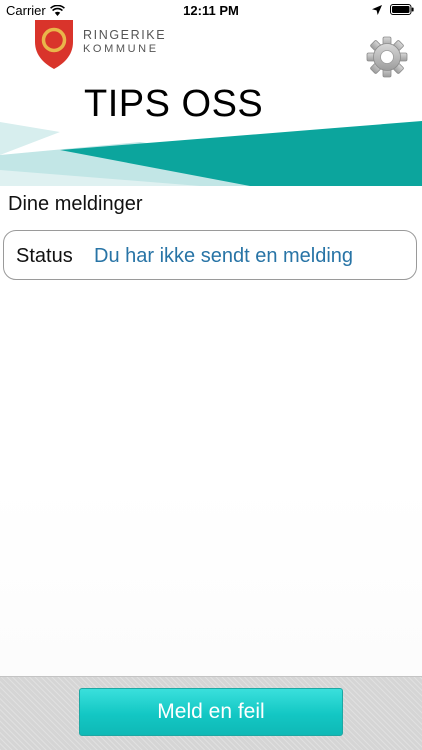  What do you see at coordinates (224, 256) in the screenshot?
I see `status-value: Du har ikke sendt en melding` at bounding box center [224, 256].